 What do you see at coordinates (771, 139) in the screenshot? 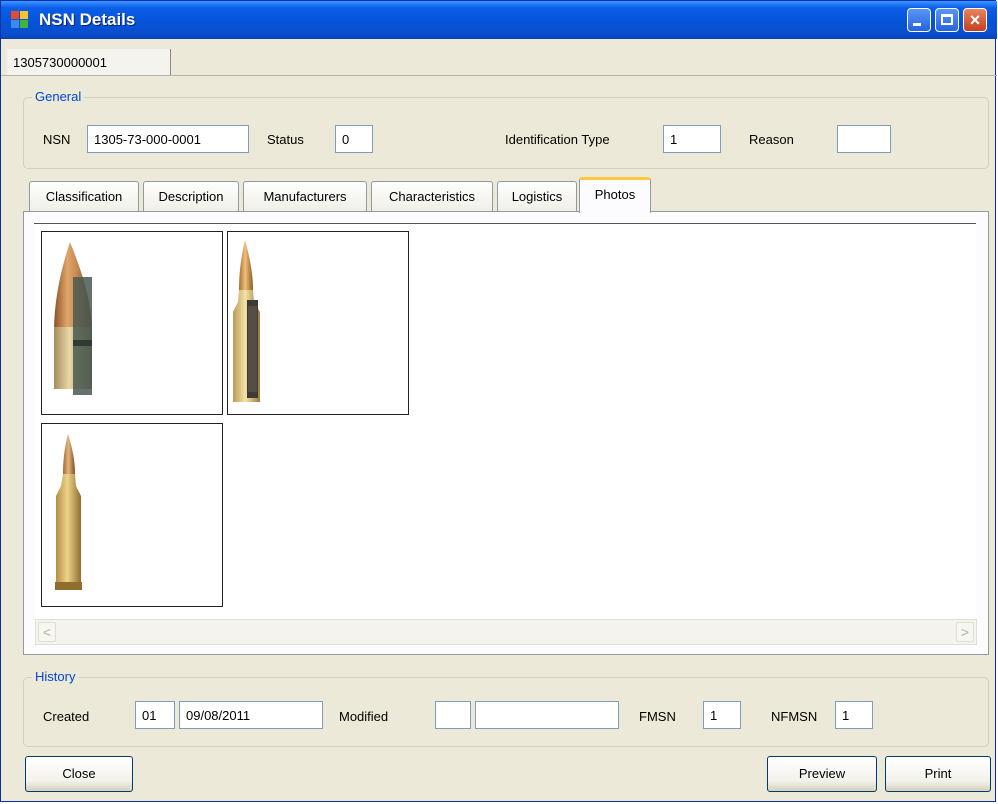
I see `reason-label: Reason` at bounding box center [771, 139].